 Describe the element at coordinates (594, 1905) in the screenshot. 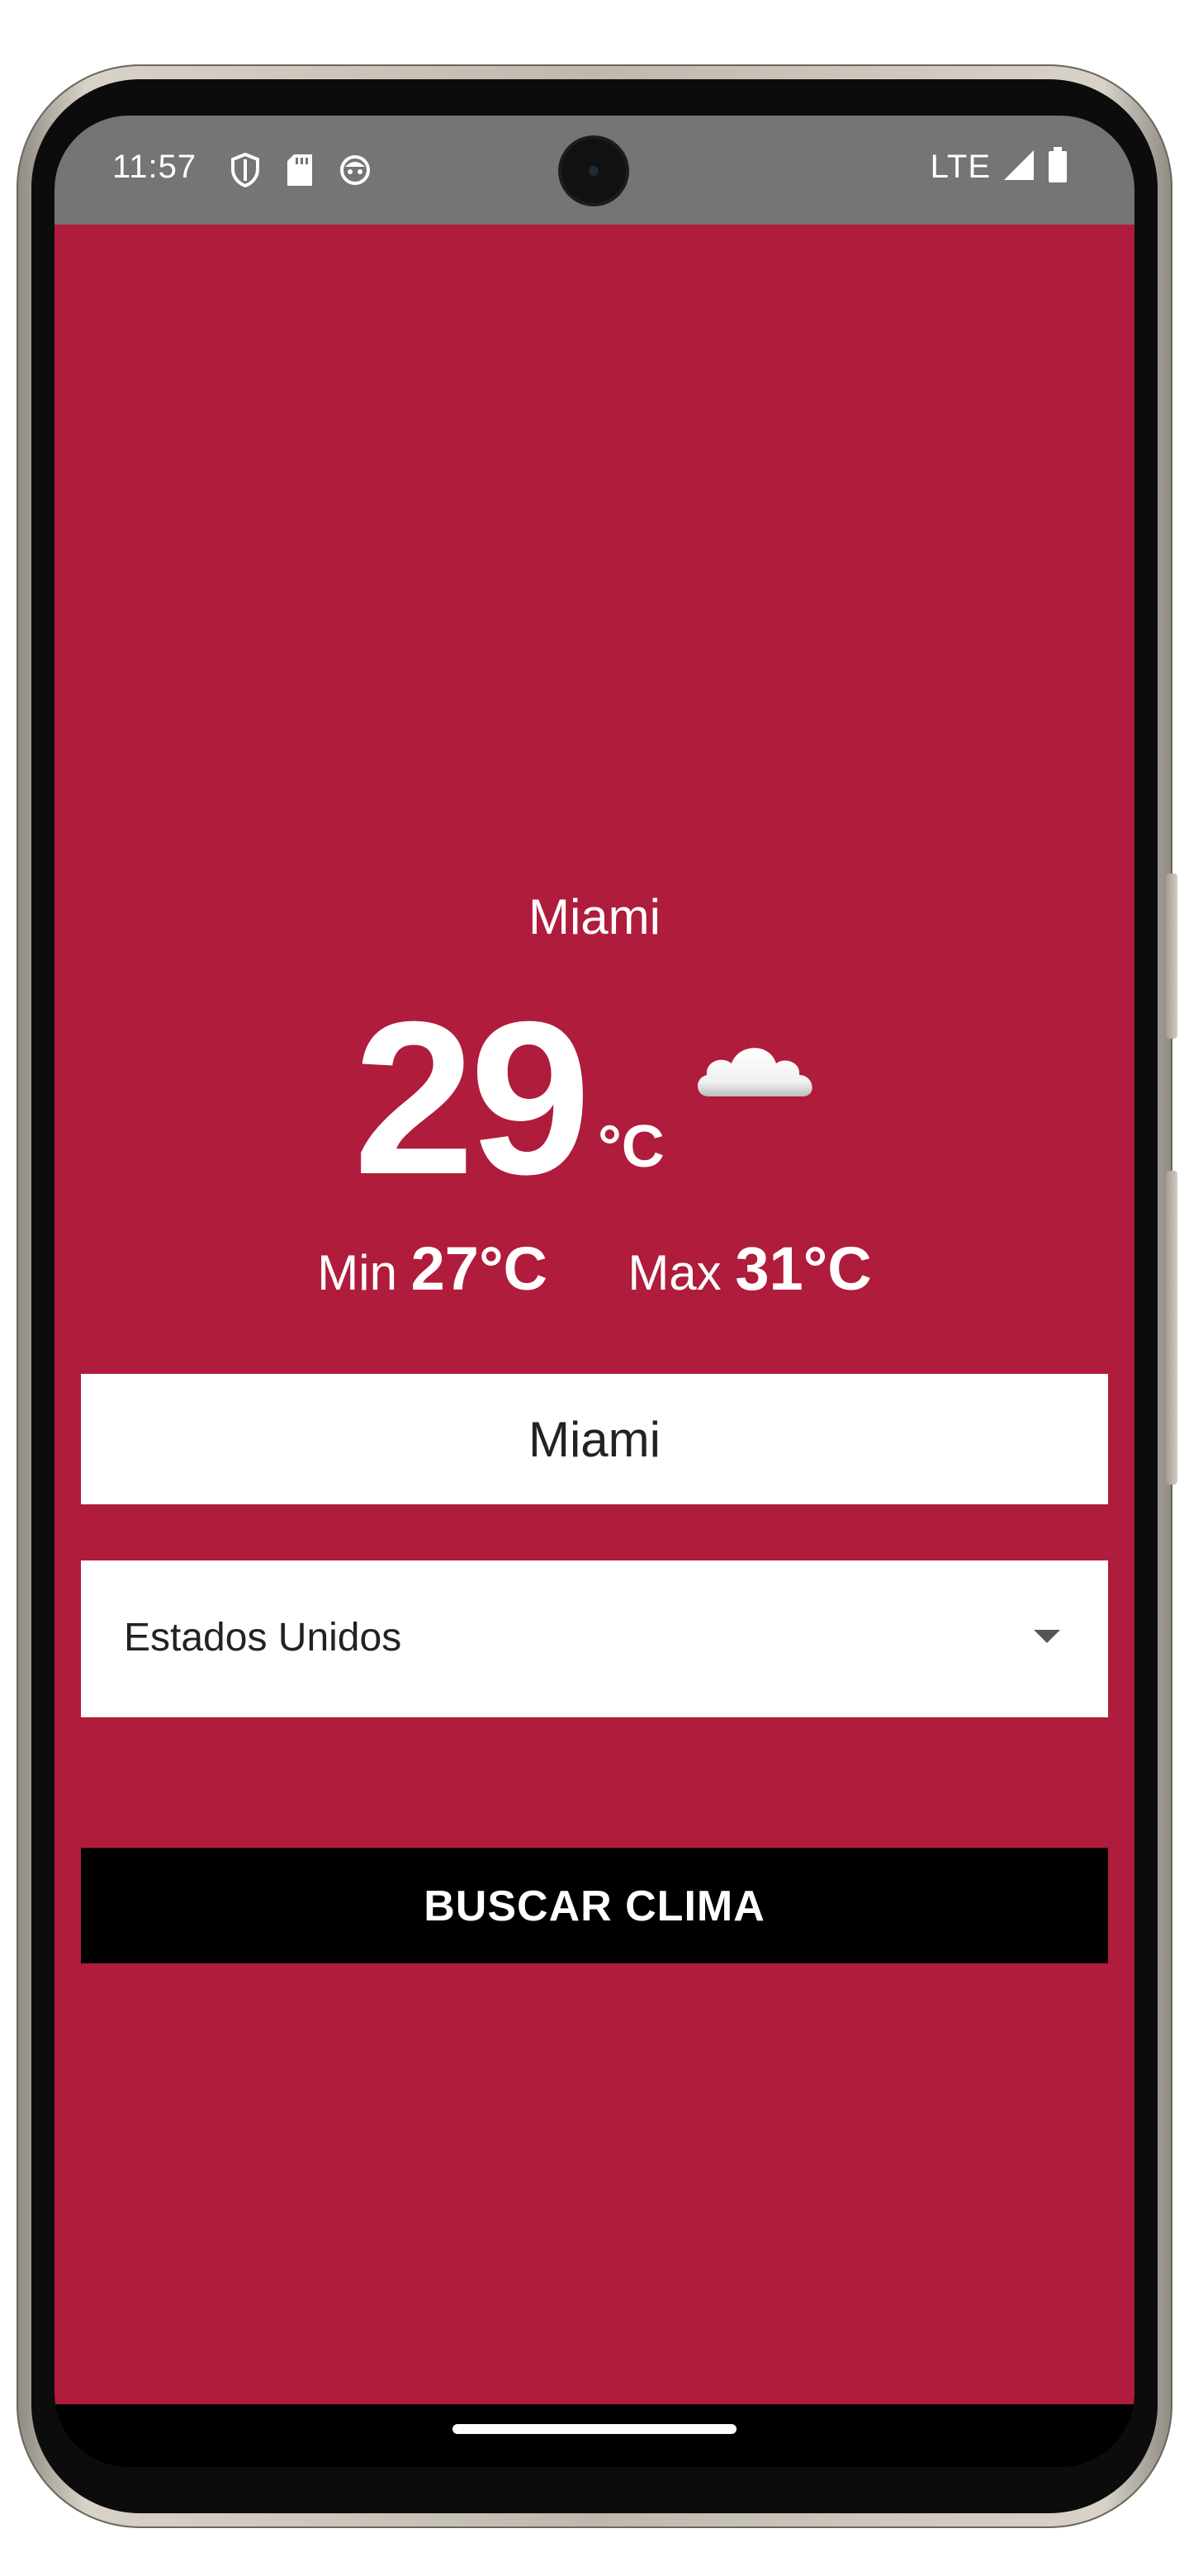

I see `search-weather-button: BUSCAR CLIMA` at that location.